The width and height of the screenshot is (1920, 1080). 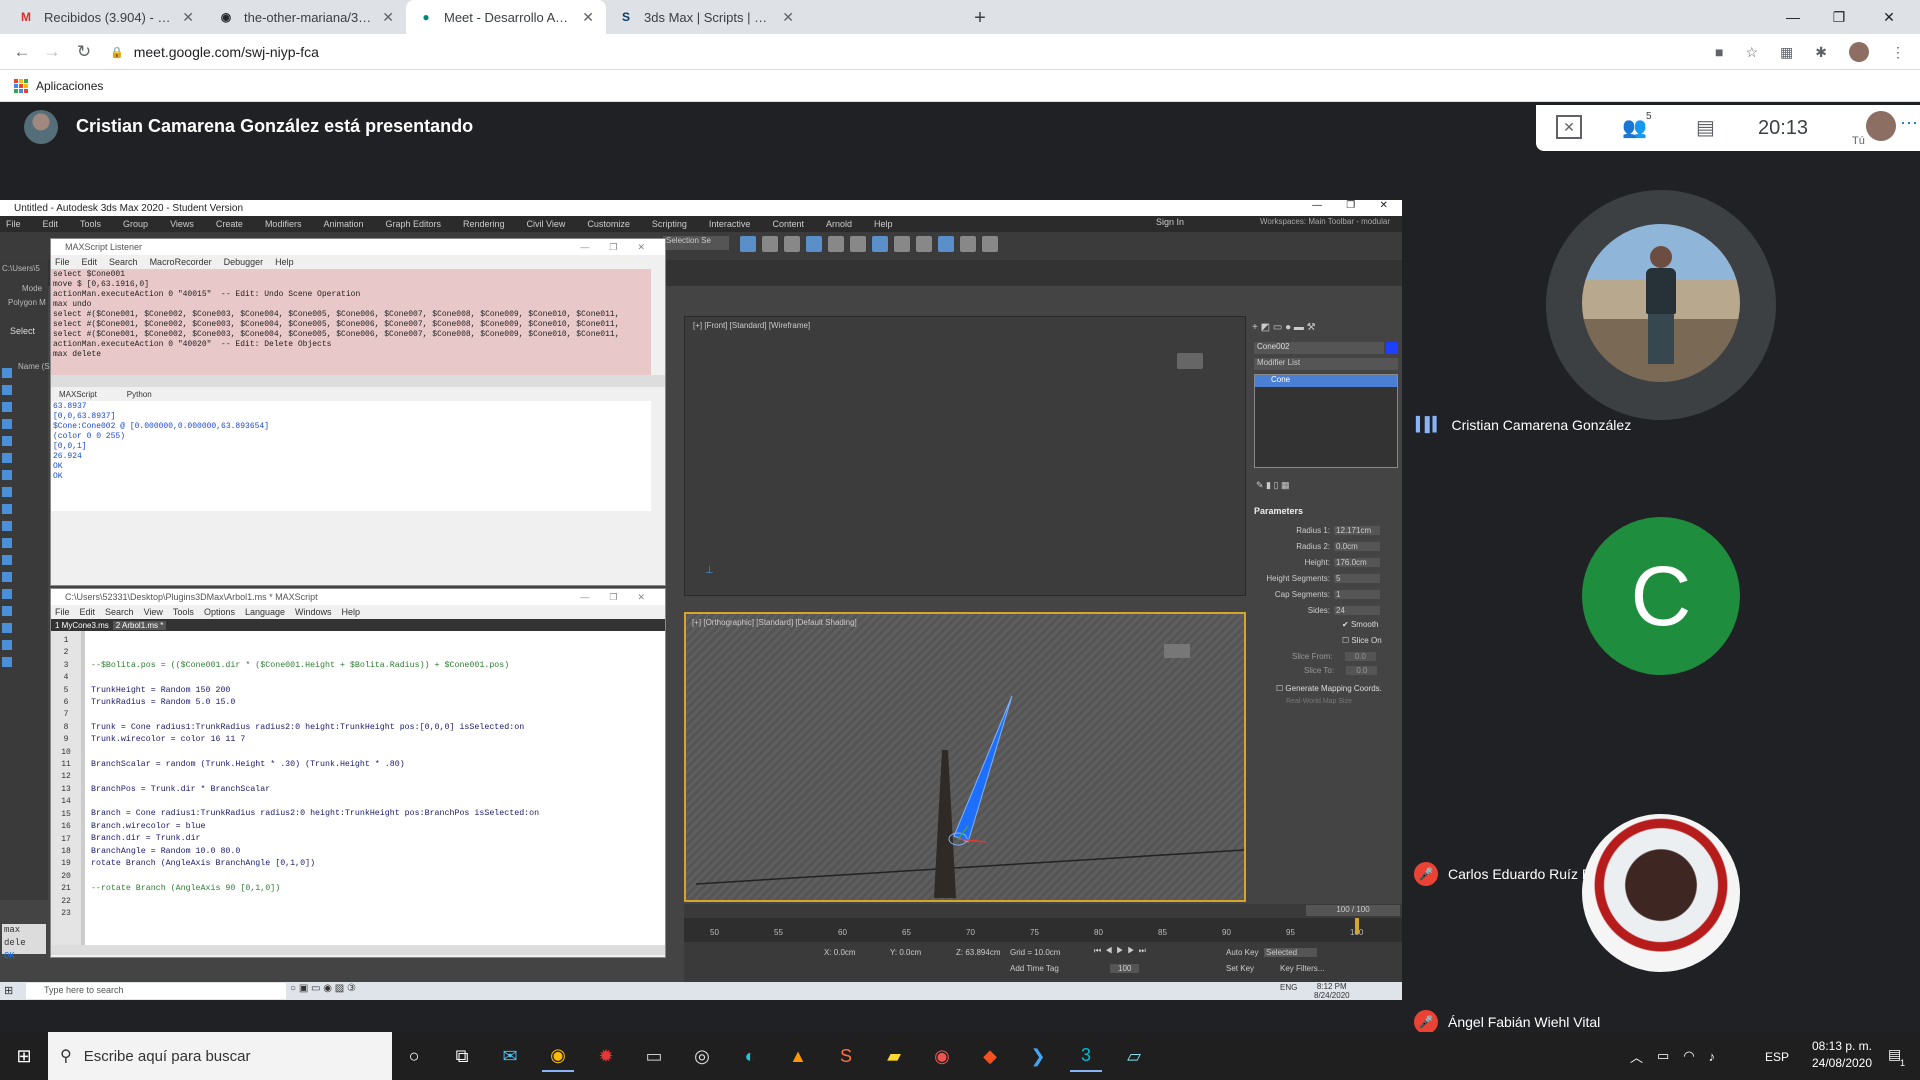 What do you see at coordinates (506, 17) in the screenshot?
I see `browser-tab: ● Meet - Desarrollo Avanzado ✕` at bounding box center [506, 17].